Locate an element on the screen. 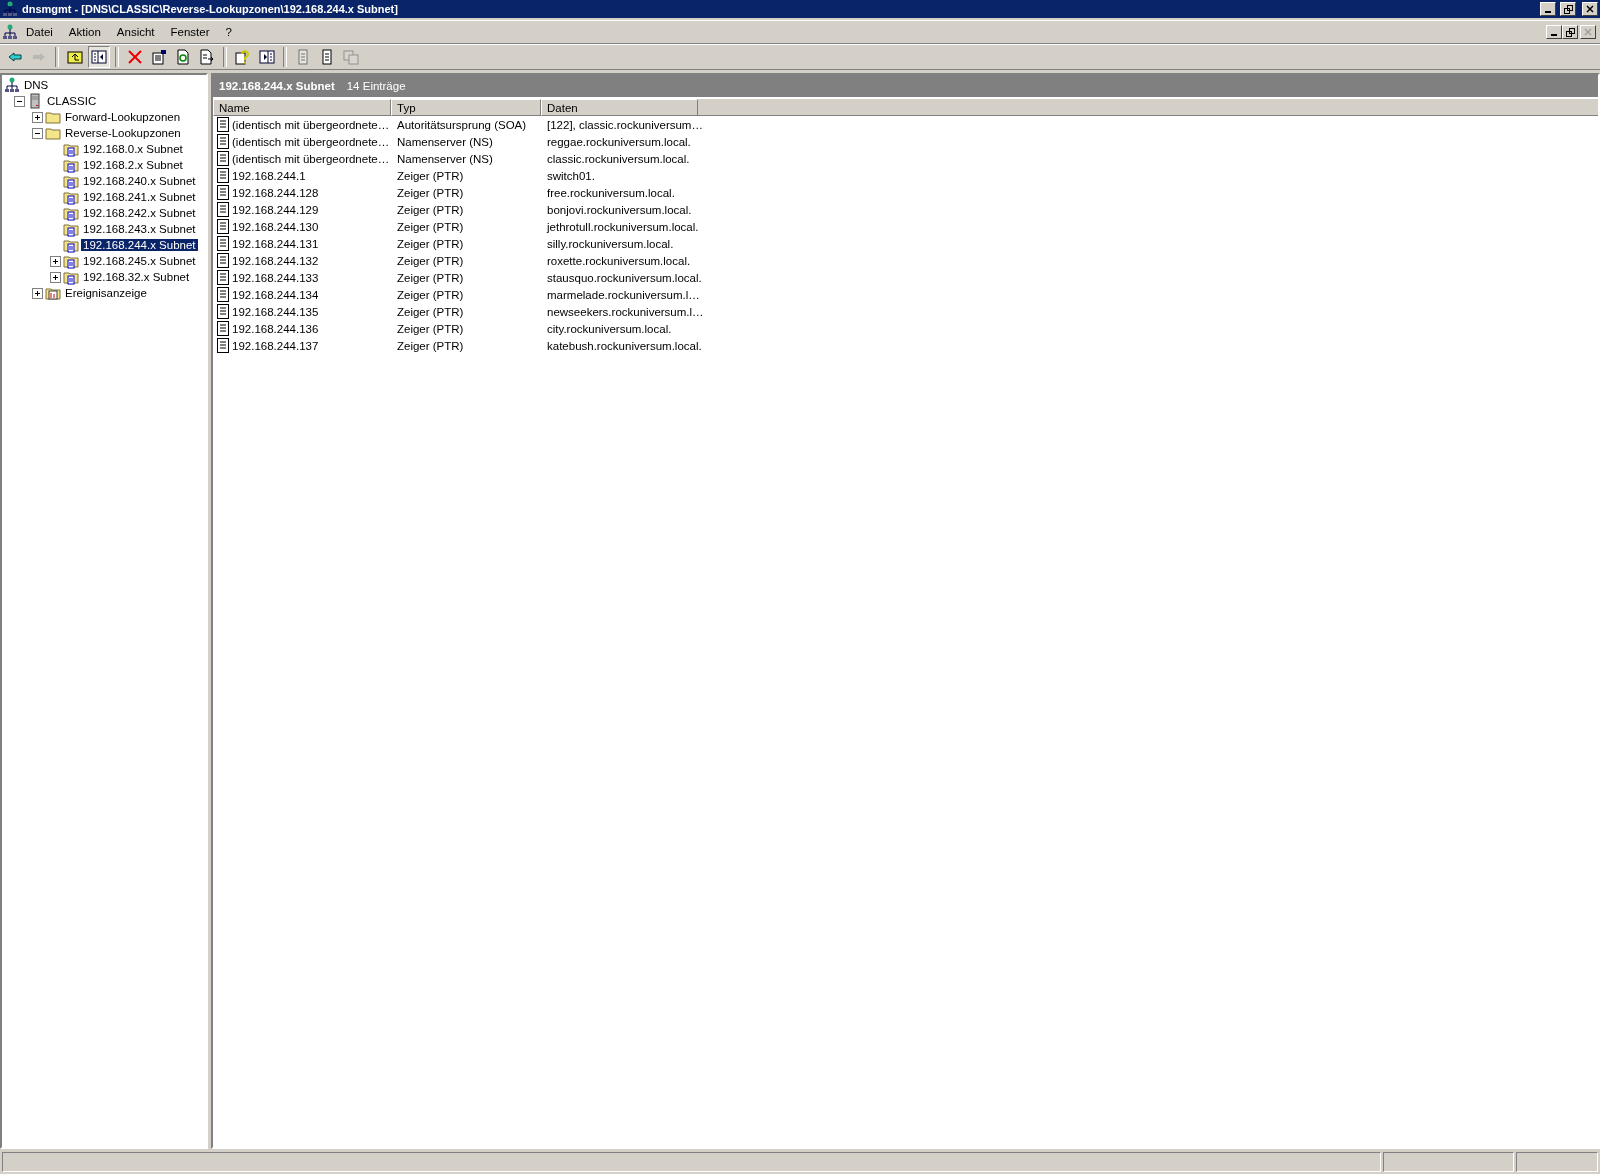 The width and height of the screenshot is (1600, 1174). menu-item: Aktion is located at coordinates (84, 32).